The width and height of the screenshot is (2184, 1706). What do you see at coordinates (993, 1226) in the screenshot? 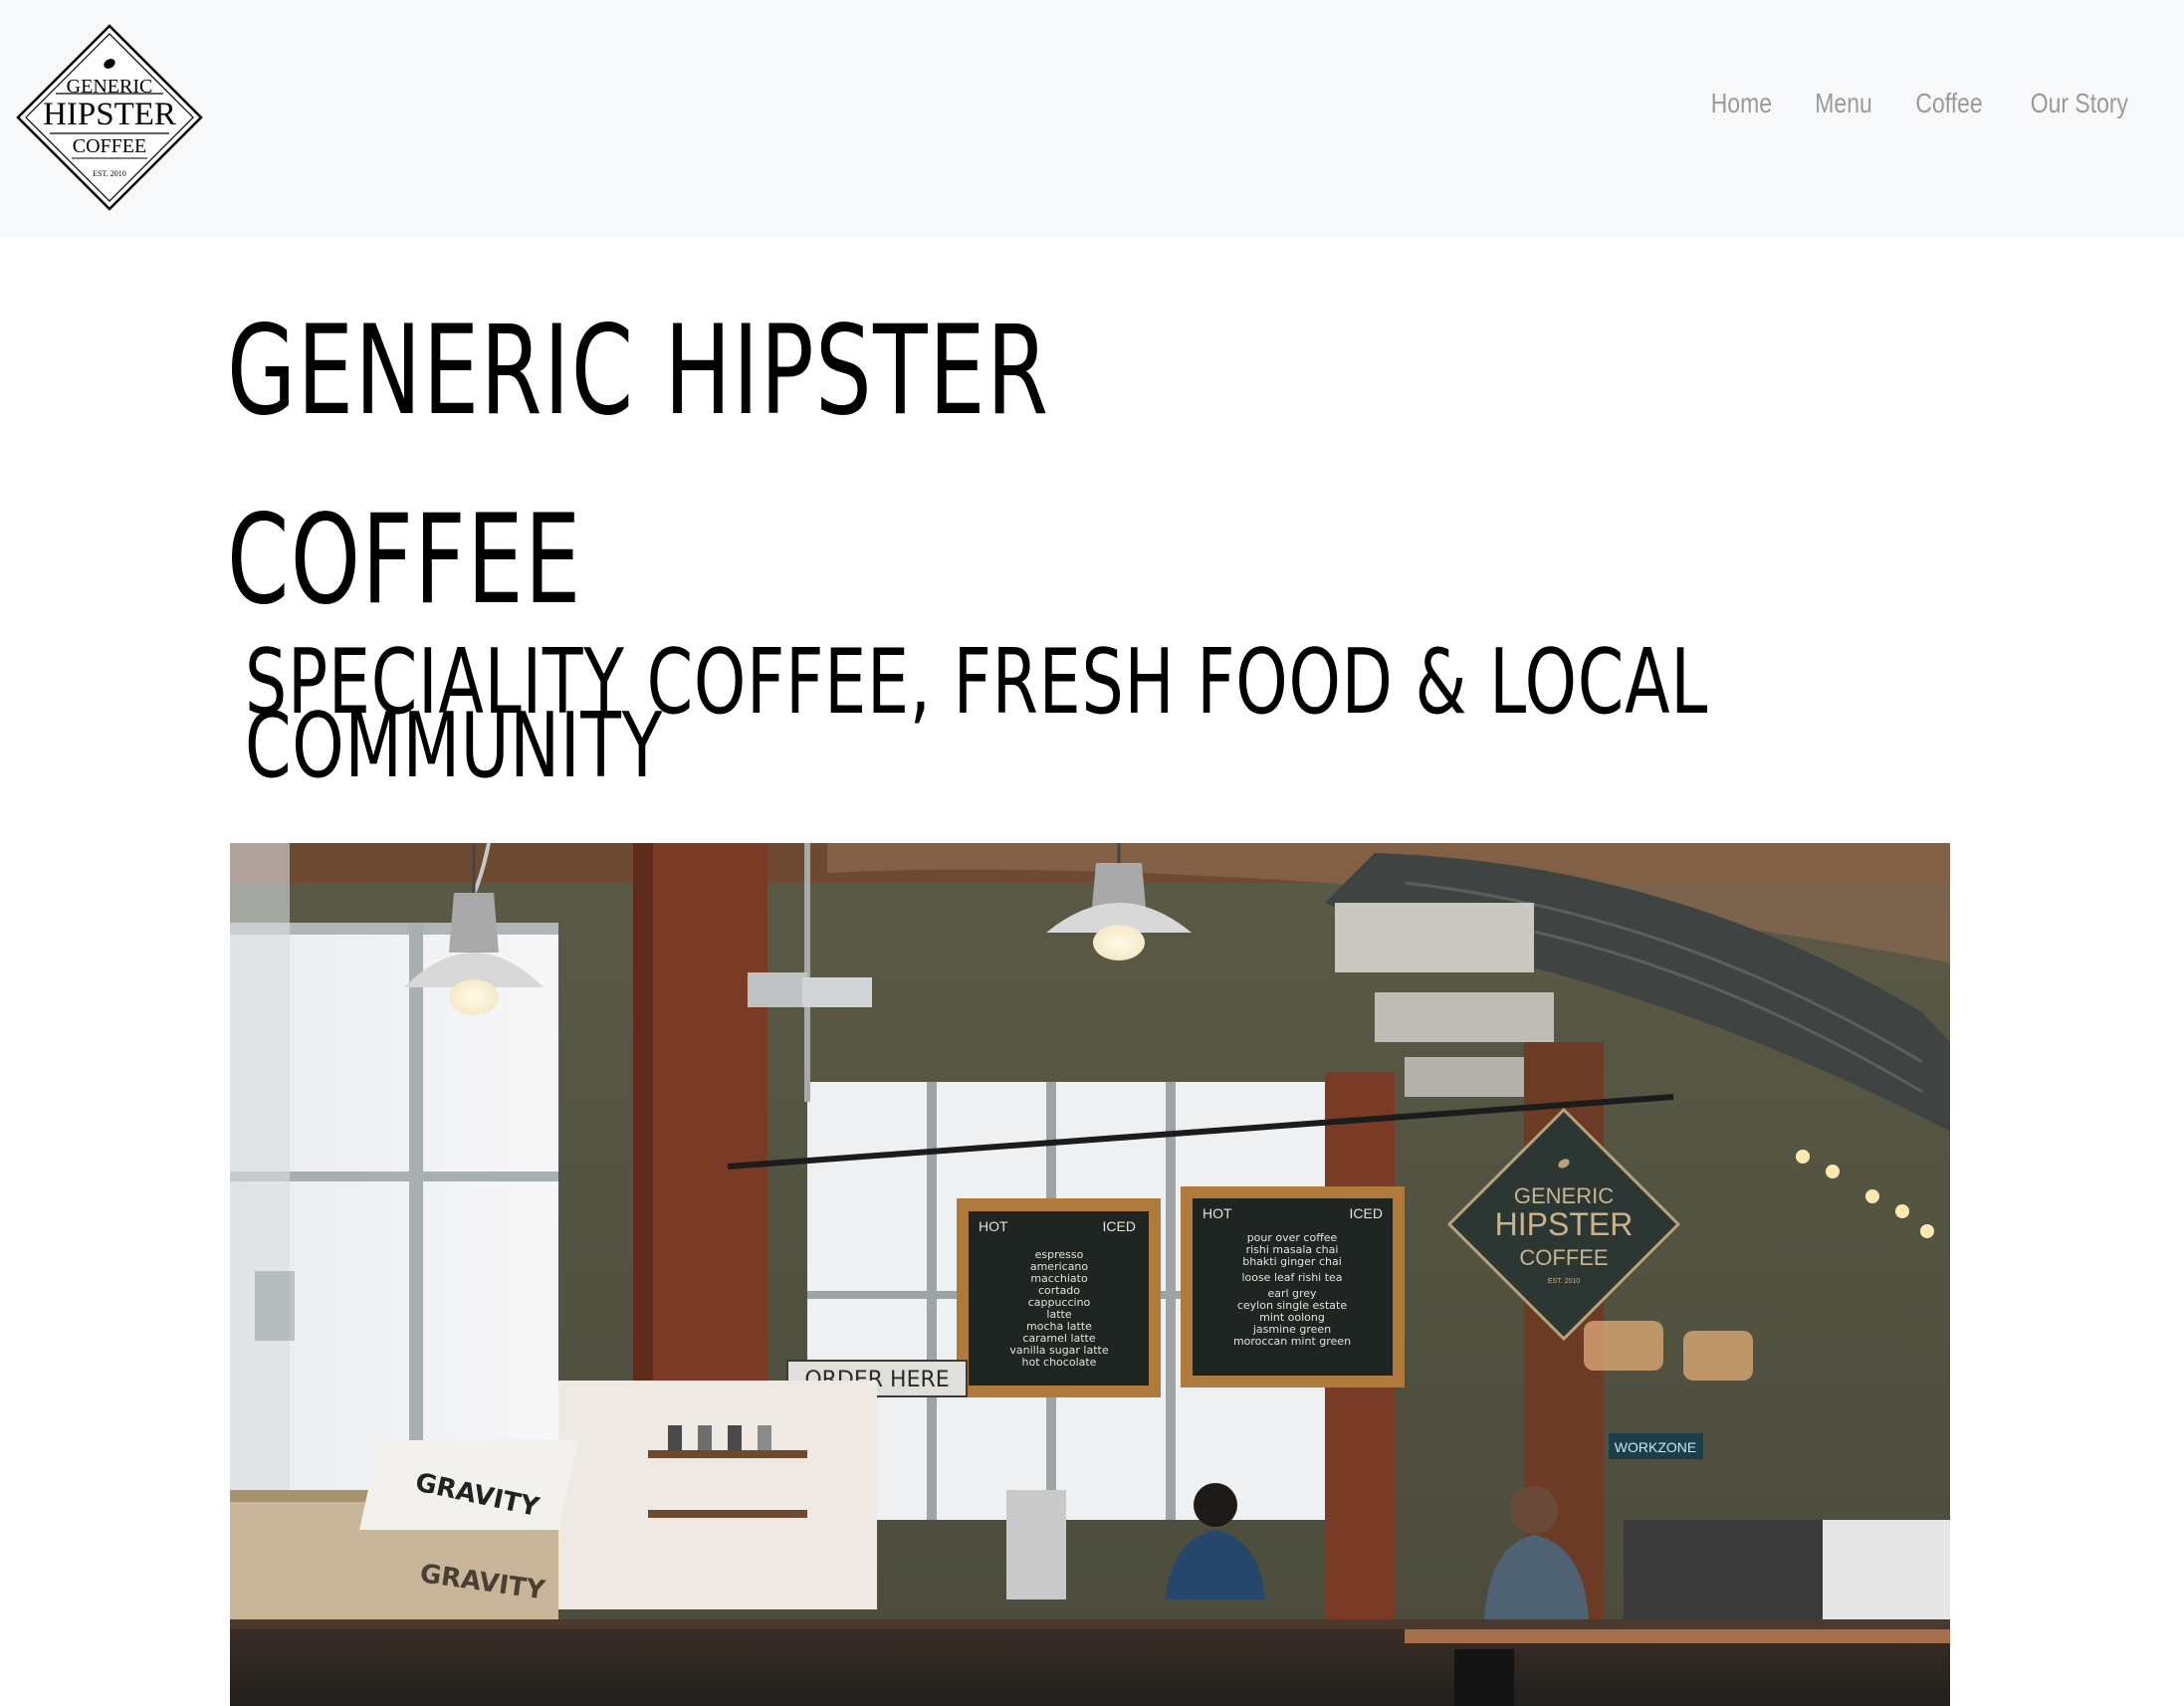
I see `menu-left-hot-label: HOT` at bounding box center [993, 1226].